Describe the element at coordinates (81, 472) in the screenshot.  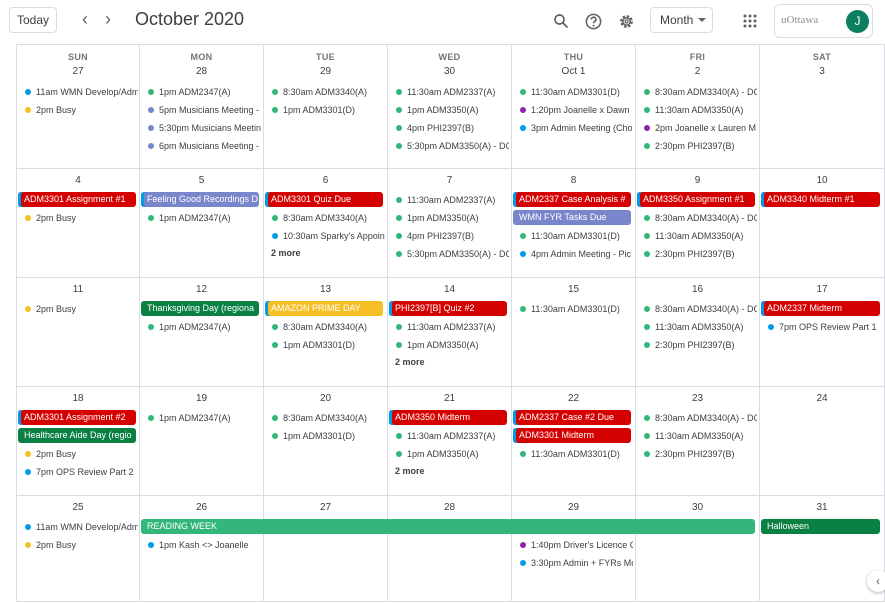
I see `timed-event: 7pm OPS Review Part 2` at that location.